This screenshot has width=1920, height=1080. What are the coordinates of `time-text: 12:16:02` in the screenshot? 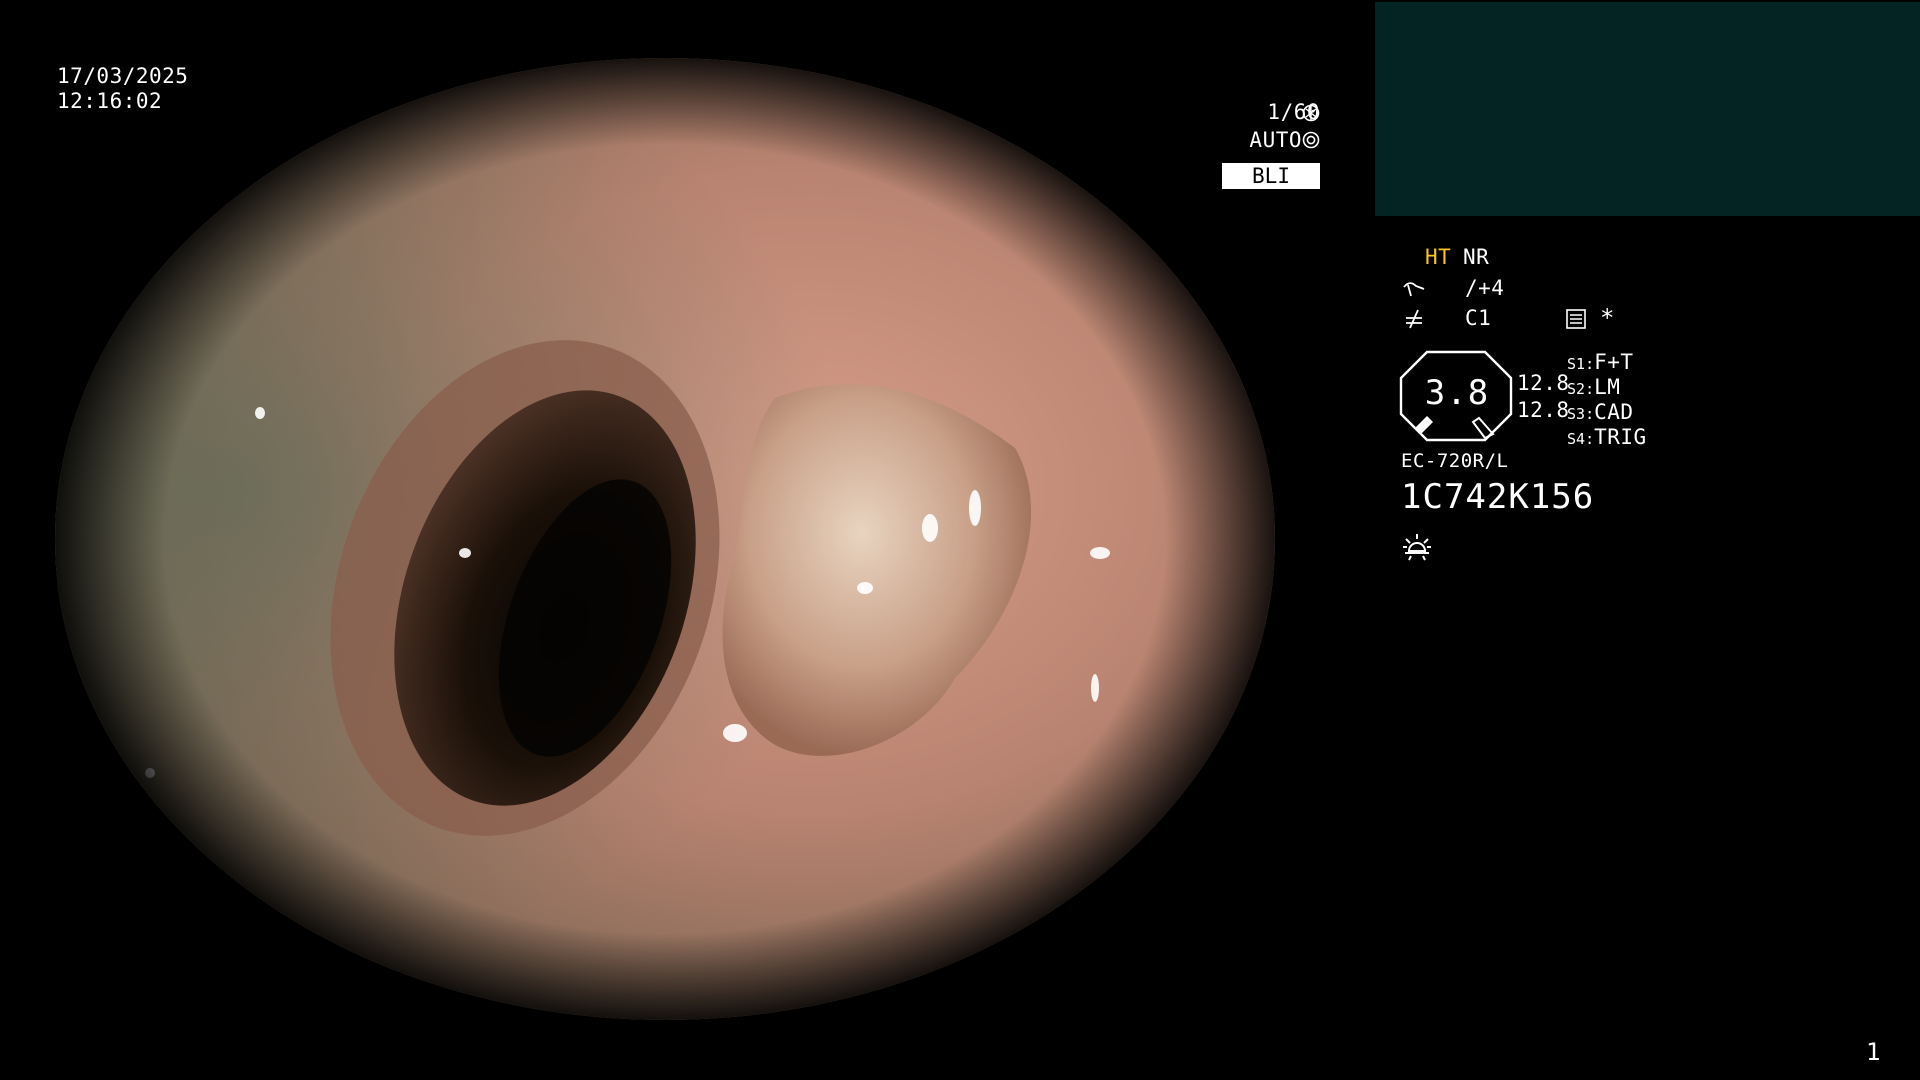 It's located at (110, 101).